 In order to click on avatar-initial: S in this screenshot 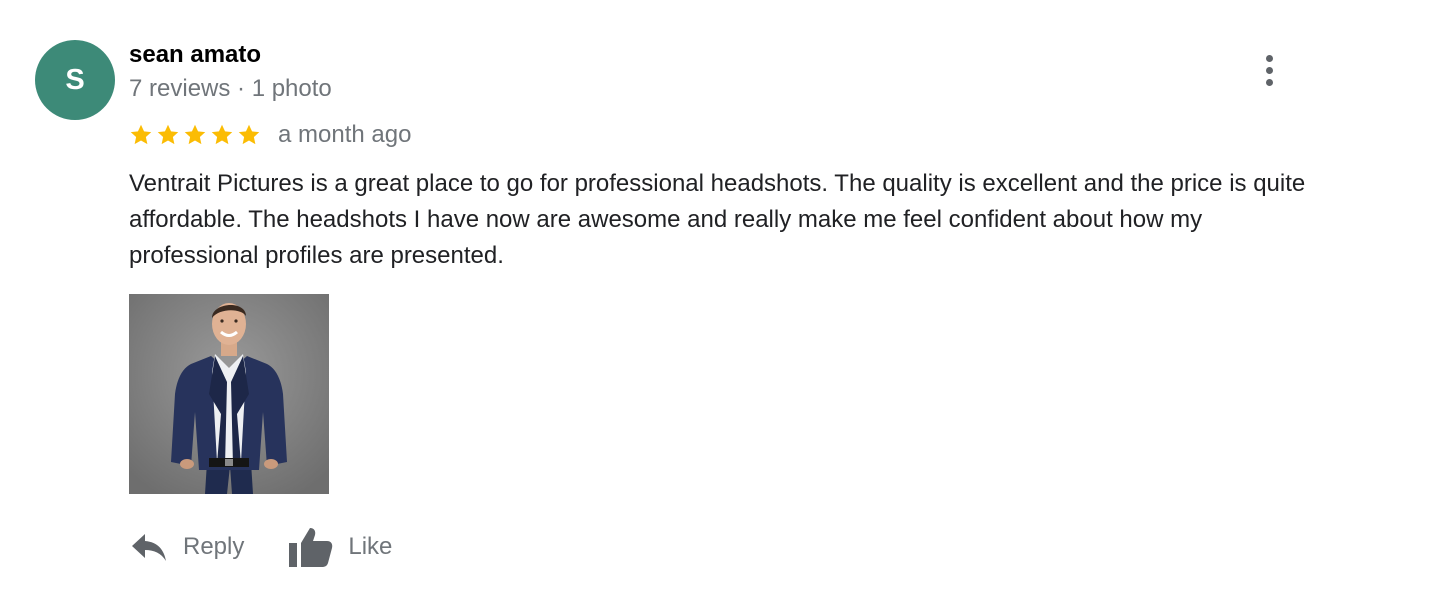, I will do `click(75, 79)`.